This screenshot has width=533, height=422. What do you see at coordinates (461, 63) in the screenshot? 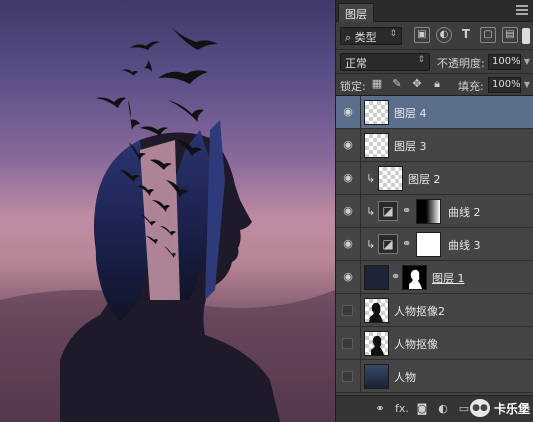
I see `opacity-label: 不透明度:` at bounding box center [461, 63].